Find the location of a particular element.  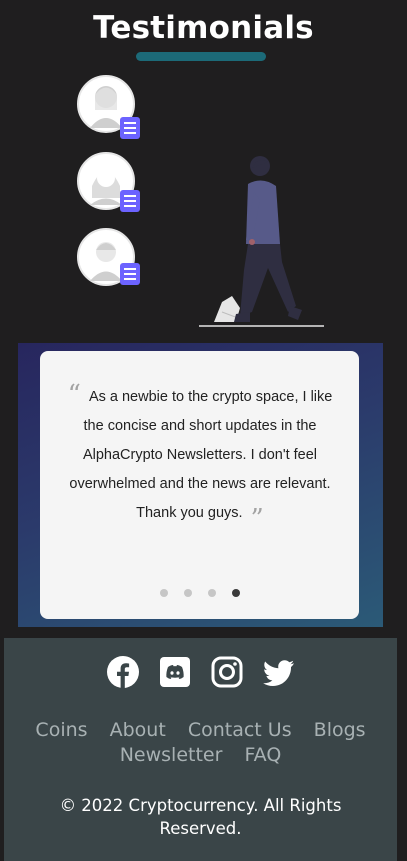

facebook-icon is located at coordinates (122, 672).